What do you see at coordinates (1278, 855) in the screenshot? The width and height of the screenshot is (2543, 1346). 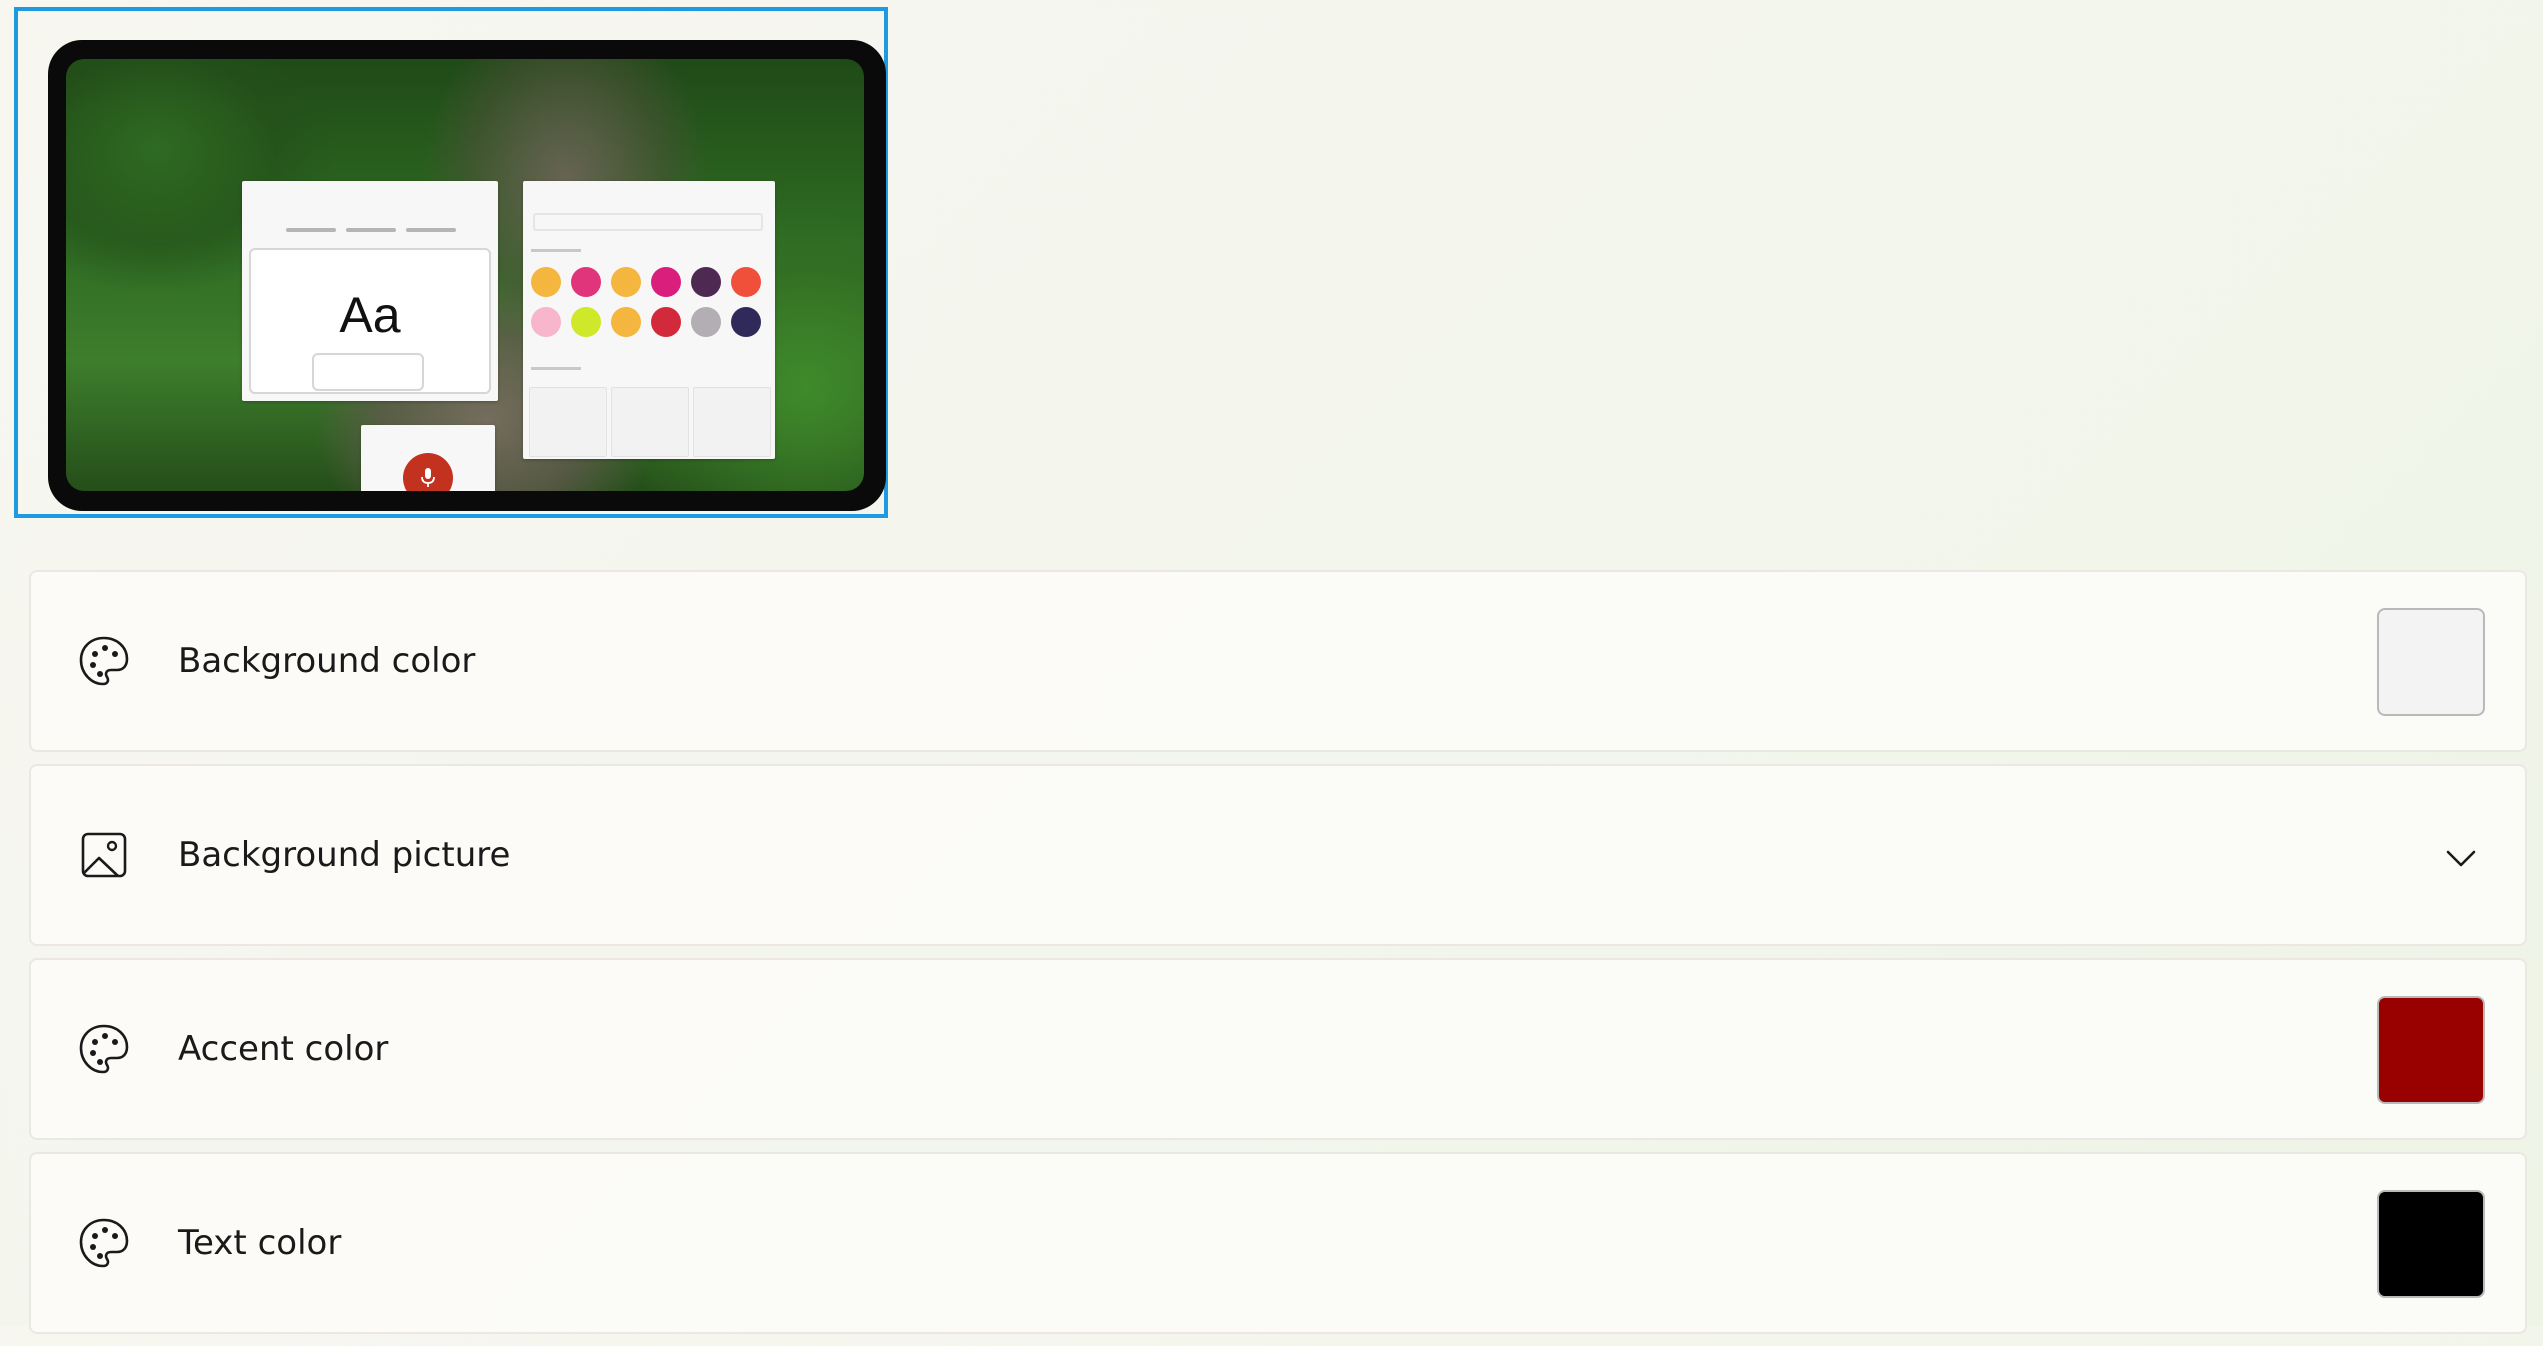 I see `setting-background-picture: Background picture` at bounding box center [1278, 855].